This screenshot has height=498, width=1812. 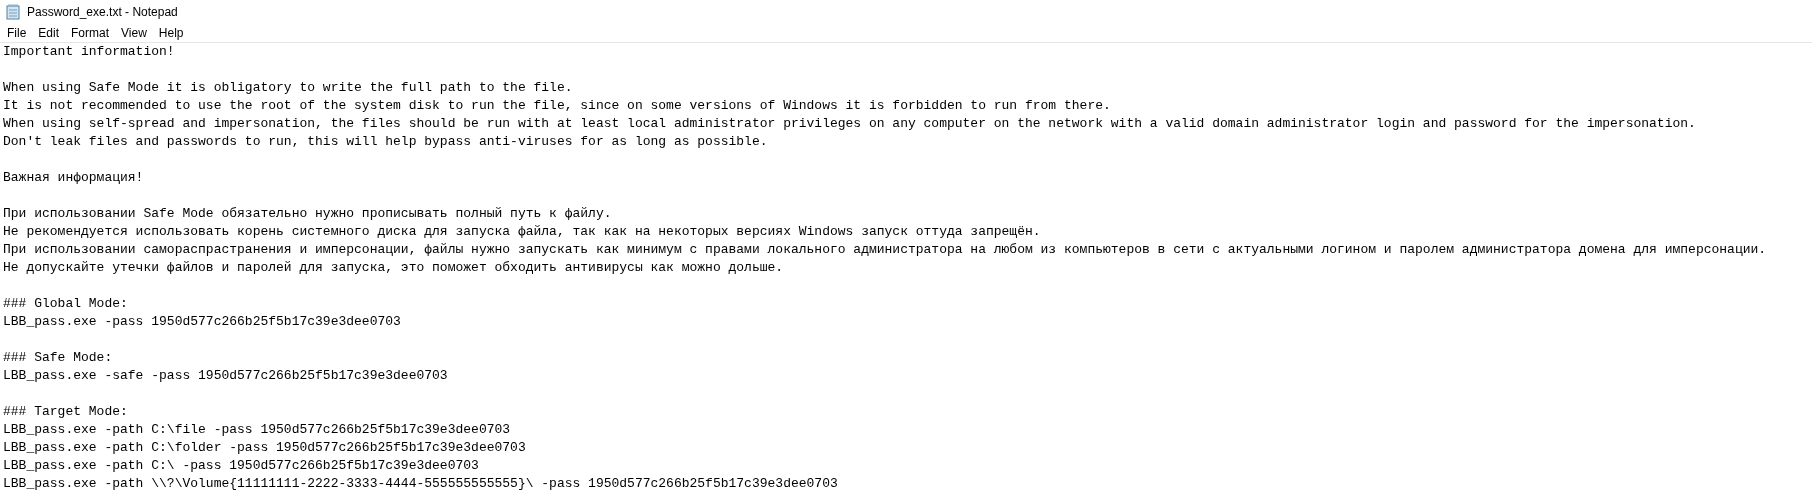 I want to click on window-title: Password_exe.txt - Notepad, so click(x=102, y=12).